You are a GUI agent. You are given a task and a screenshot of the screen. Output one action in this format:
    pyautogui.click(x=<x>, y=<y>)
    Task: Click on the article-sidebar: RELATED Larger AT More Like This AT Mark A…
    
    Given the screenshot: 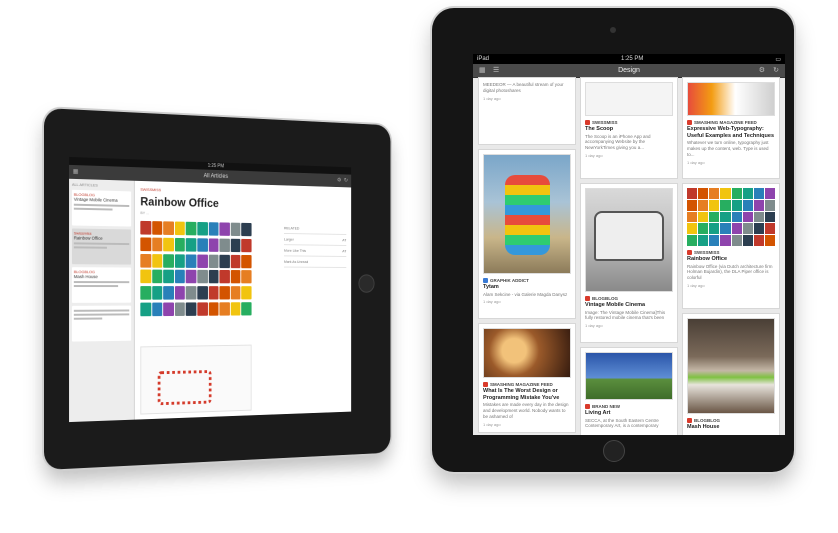 What is the action you would take?
    pyautogui.click(x=315, y=245)
    